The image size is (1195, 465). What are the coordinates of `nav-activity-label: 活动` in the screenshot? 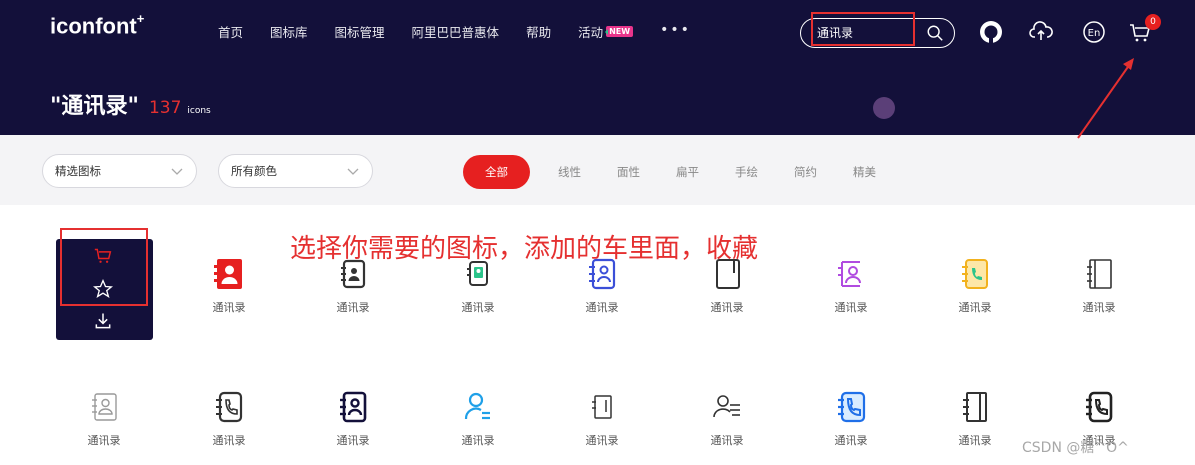 It's located at (591, 32).